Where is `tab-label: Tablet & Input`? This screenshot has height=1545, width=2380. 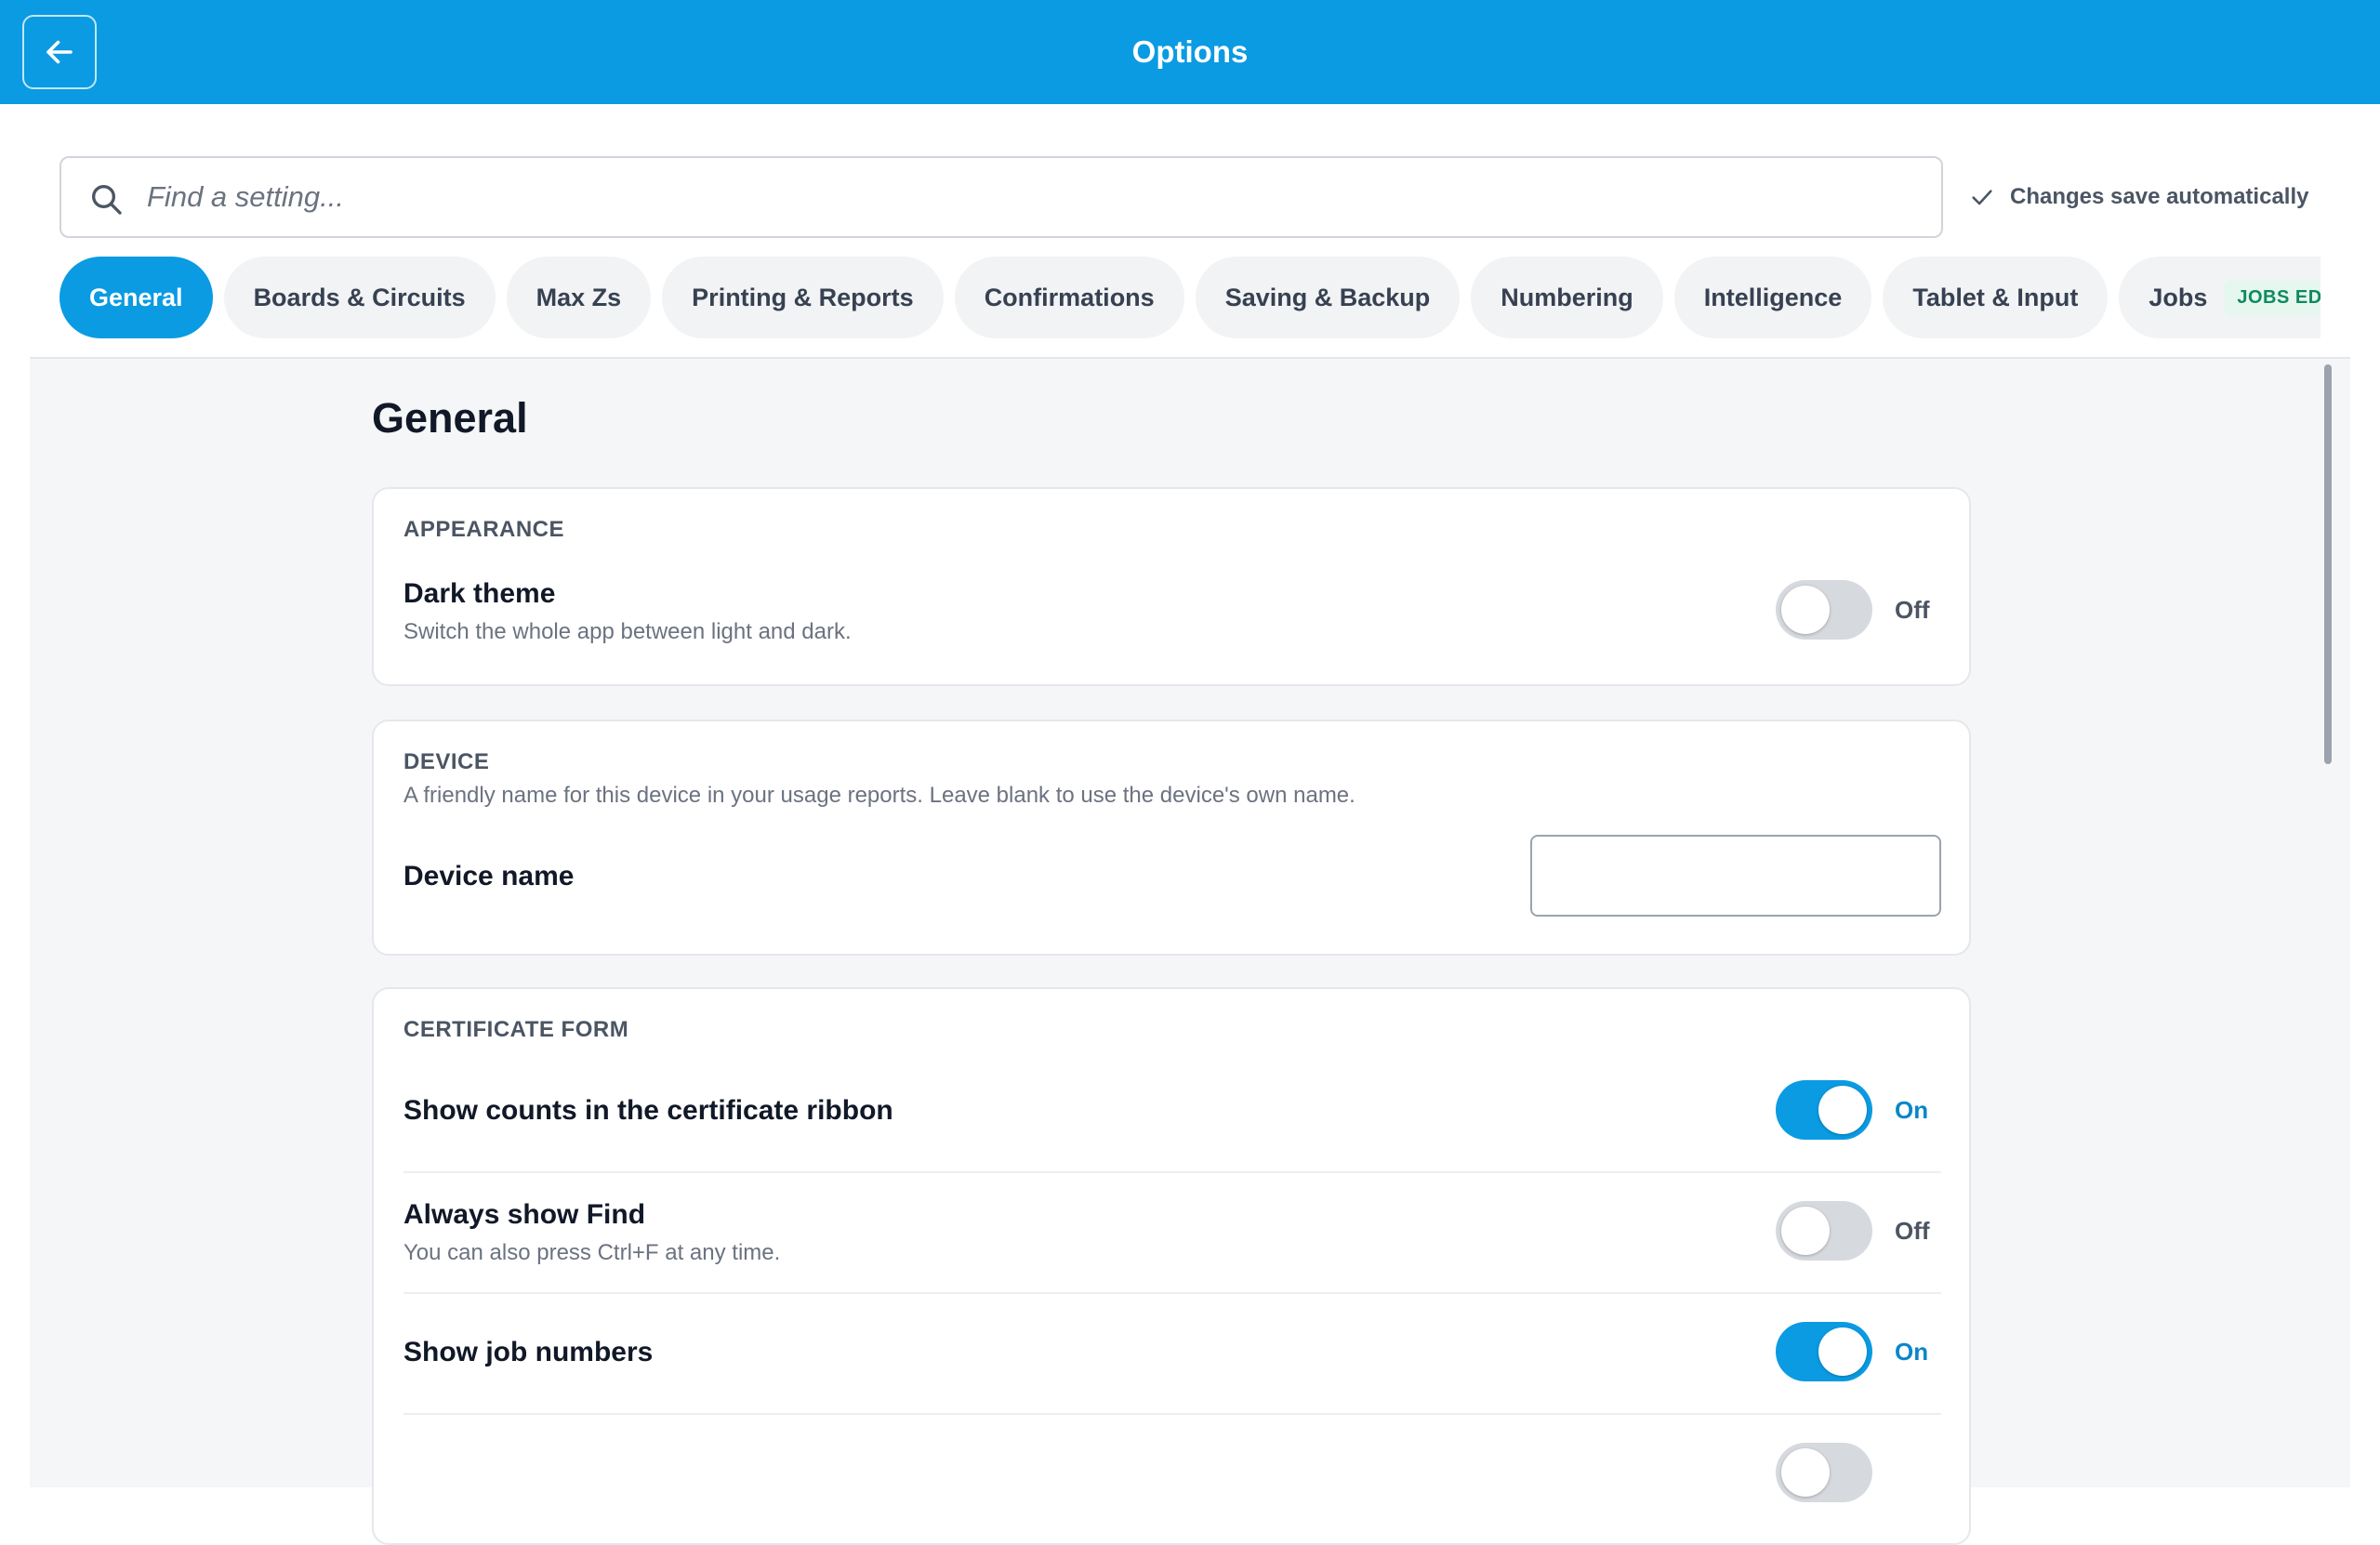 tab-label: Tablet & Input is located at coordinates (1995, 297).